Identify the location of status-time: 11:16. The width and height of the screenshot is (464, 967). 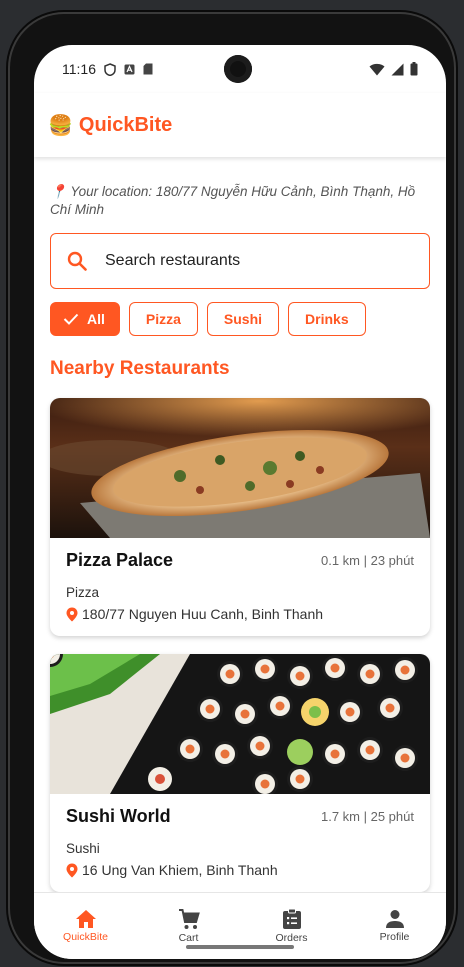
(79, 69).